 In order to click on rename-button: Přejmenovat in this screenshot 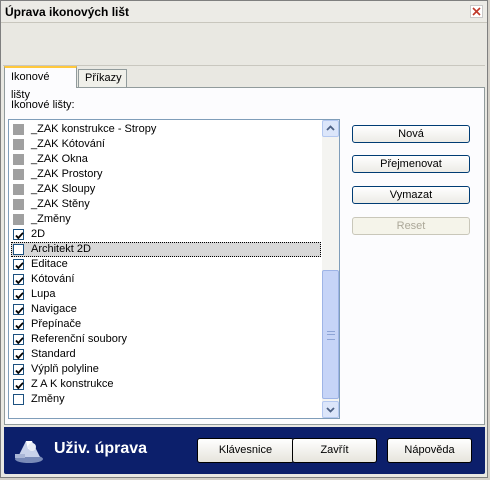, I will do `click(411, 164)`.